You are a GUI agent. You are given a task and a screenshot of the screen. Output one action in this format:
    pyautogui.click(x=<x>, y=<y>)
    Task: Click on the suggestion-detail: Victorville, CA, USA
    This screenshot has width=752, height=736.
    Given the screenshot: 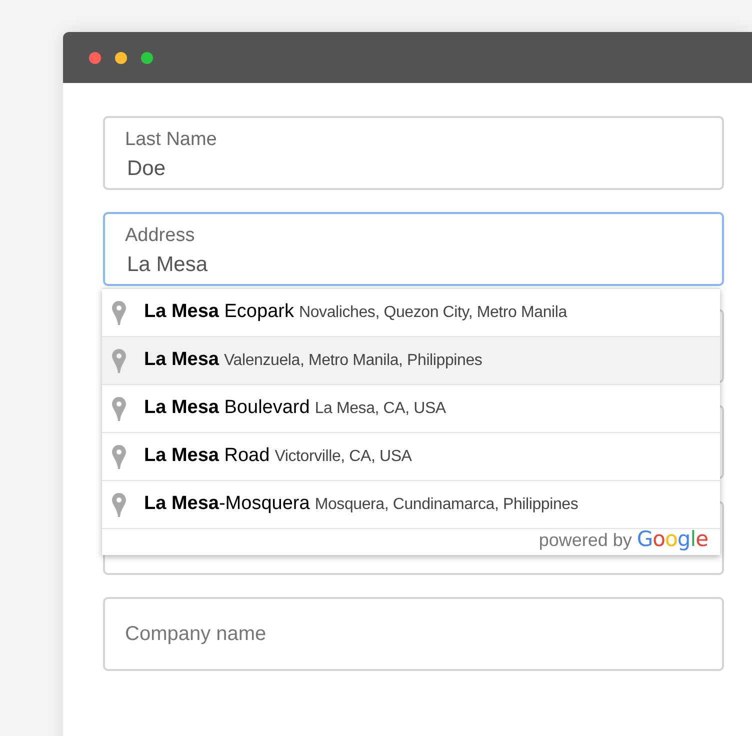 What is the action you would take?
    pyautogui.click(x=343, y=457)
    